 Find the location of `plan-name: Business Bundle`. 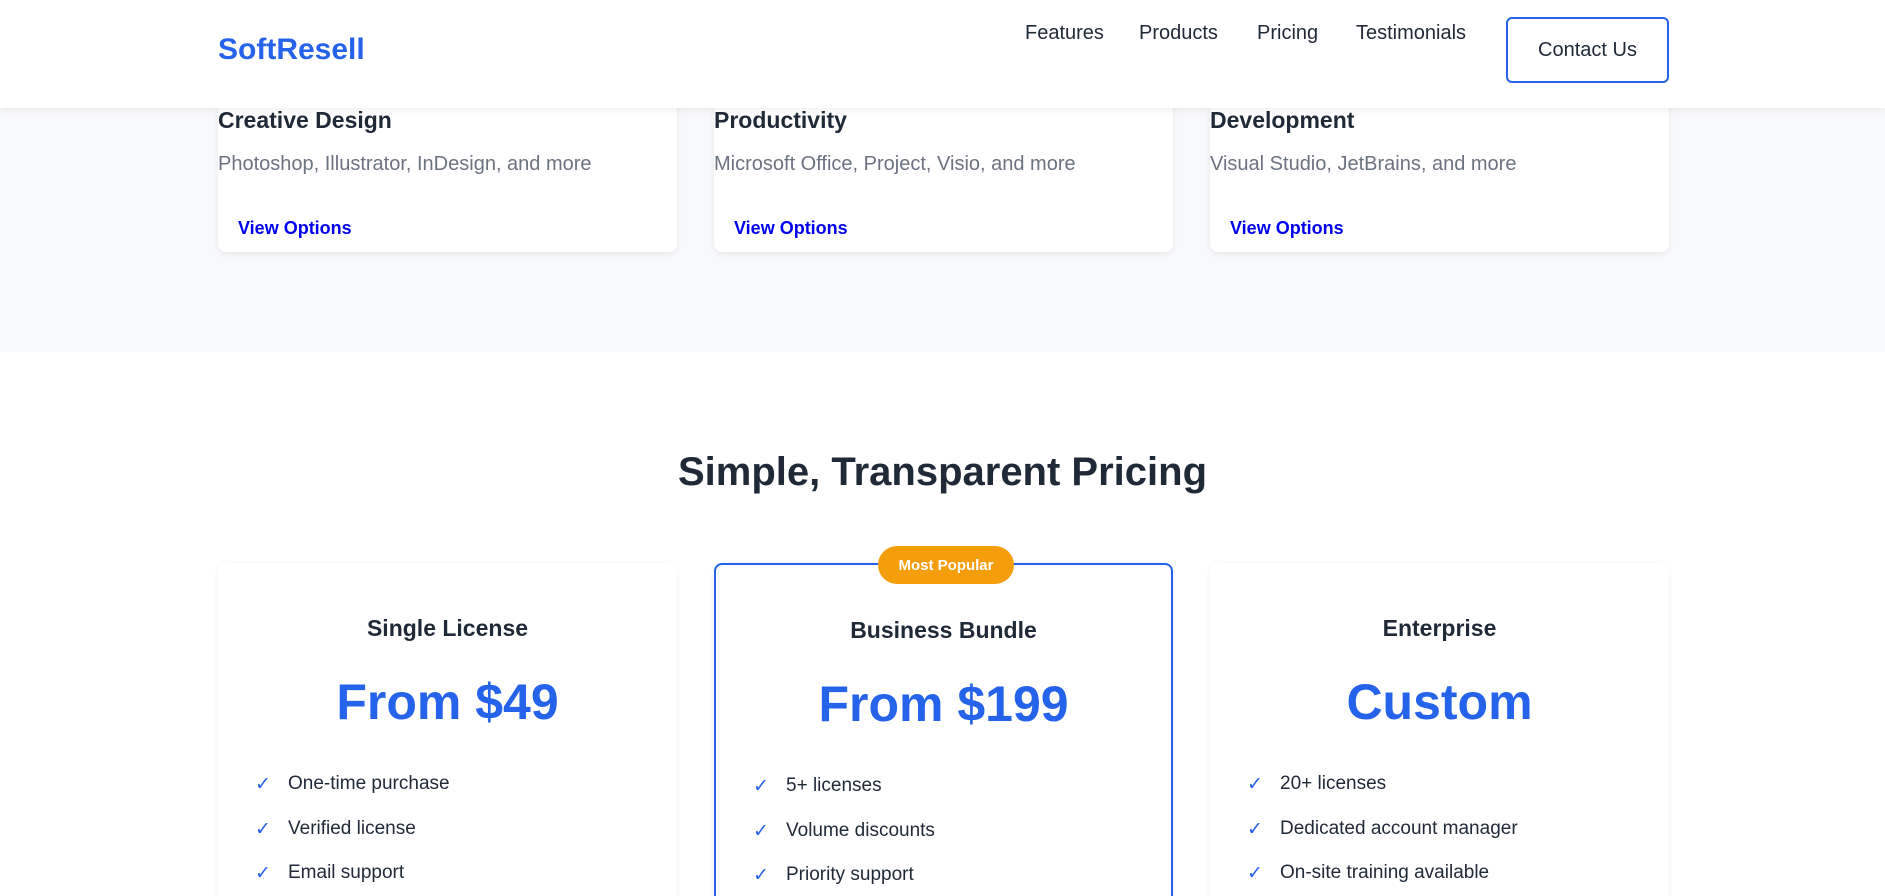

plan-name: Business Bundle is located at coordinates (943, 630).